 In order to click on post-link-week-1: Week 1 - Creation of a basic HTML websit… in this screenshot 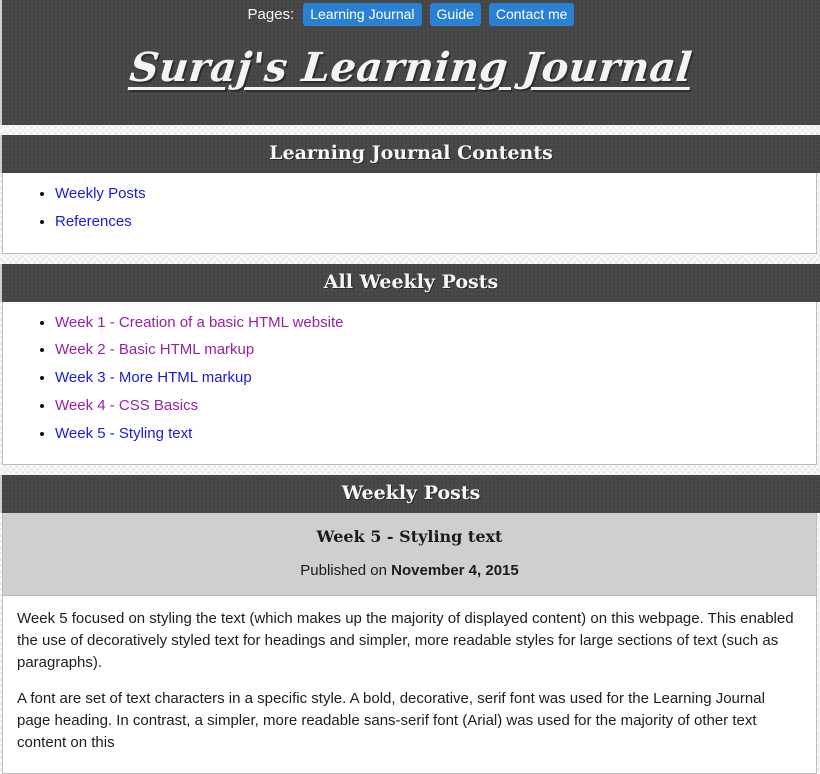, I will do `click(199, 322)`.